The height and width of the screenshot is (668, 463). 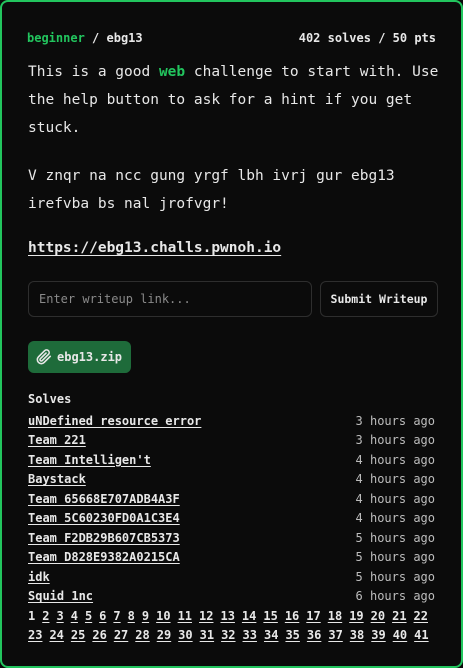 What do you see at coordinates (231, 519) in the screenshot?
I see `solve-row: Team 5C60230FD0A1C3E4 4 hours ago` at bounding box center [231, 519].